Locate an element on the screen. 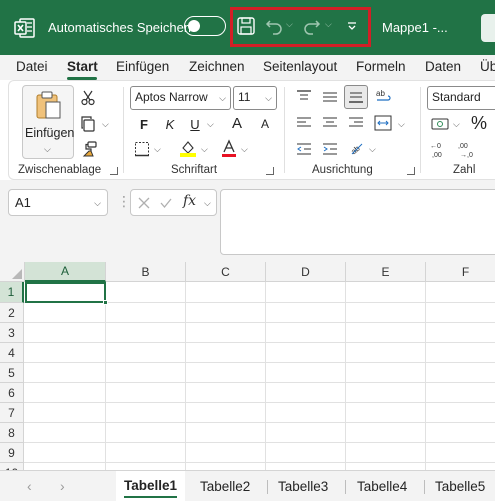 This screenshot has height=502, width=495. tab-einfuegen: Einfügen is located at coordinates (142, 66).